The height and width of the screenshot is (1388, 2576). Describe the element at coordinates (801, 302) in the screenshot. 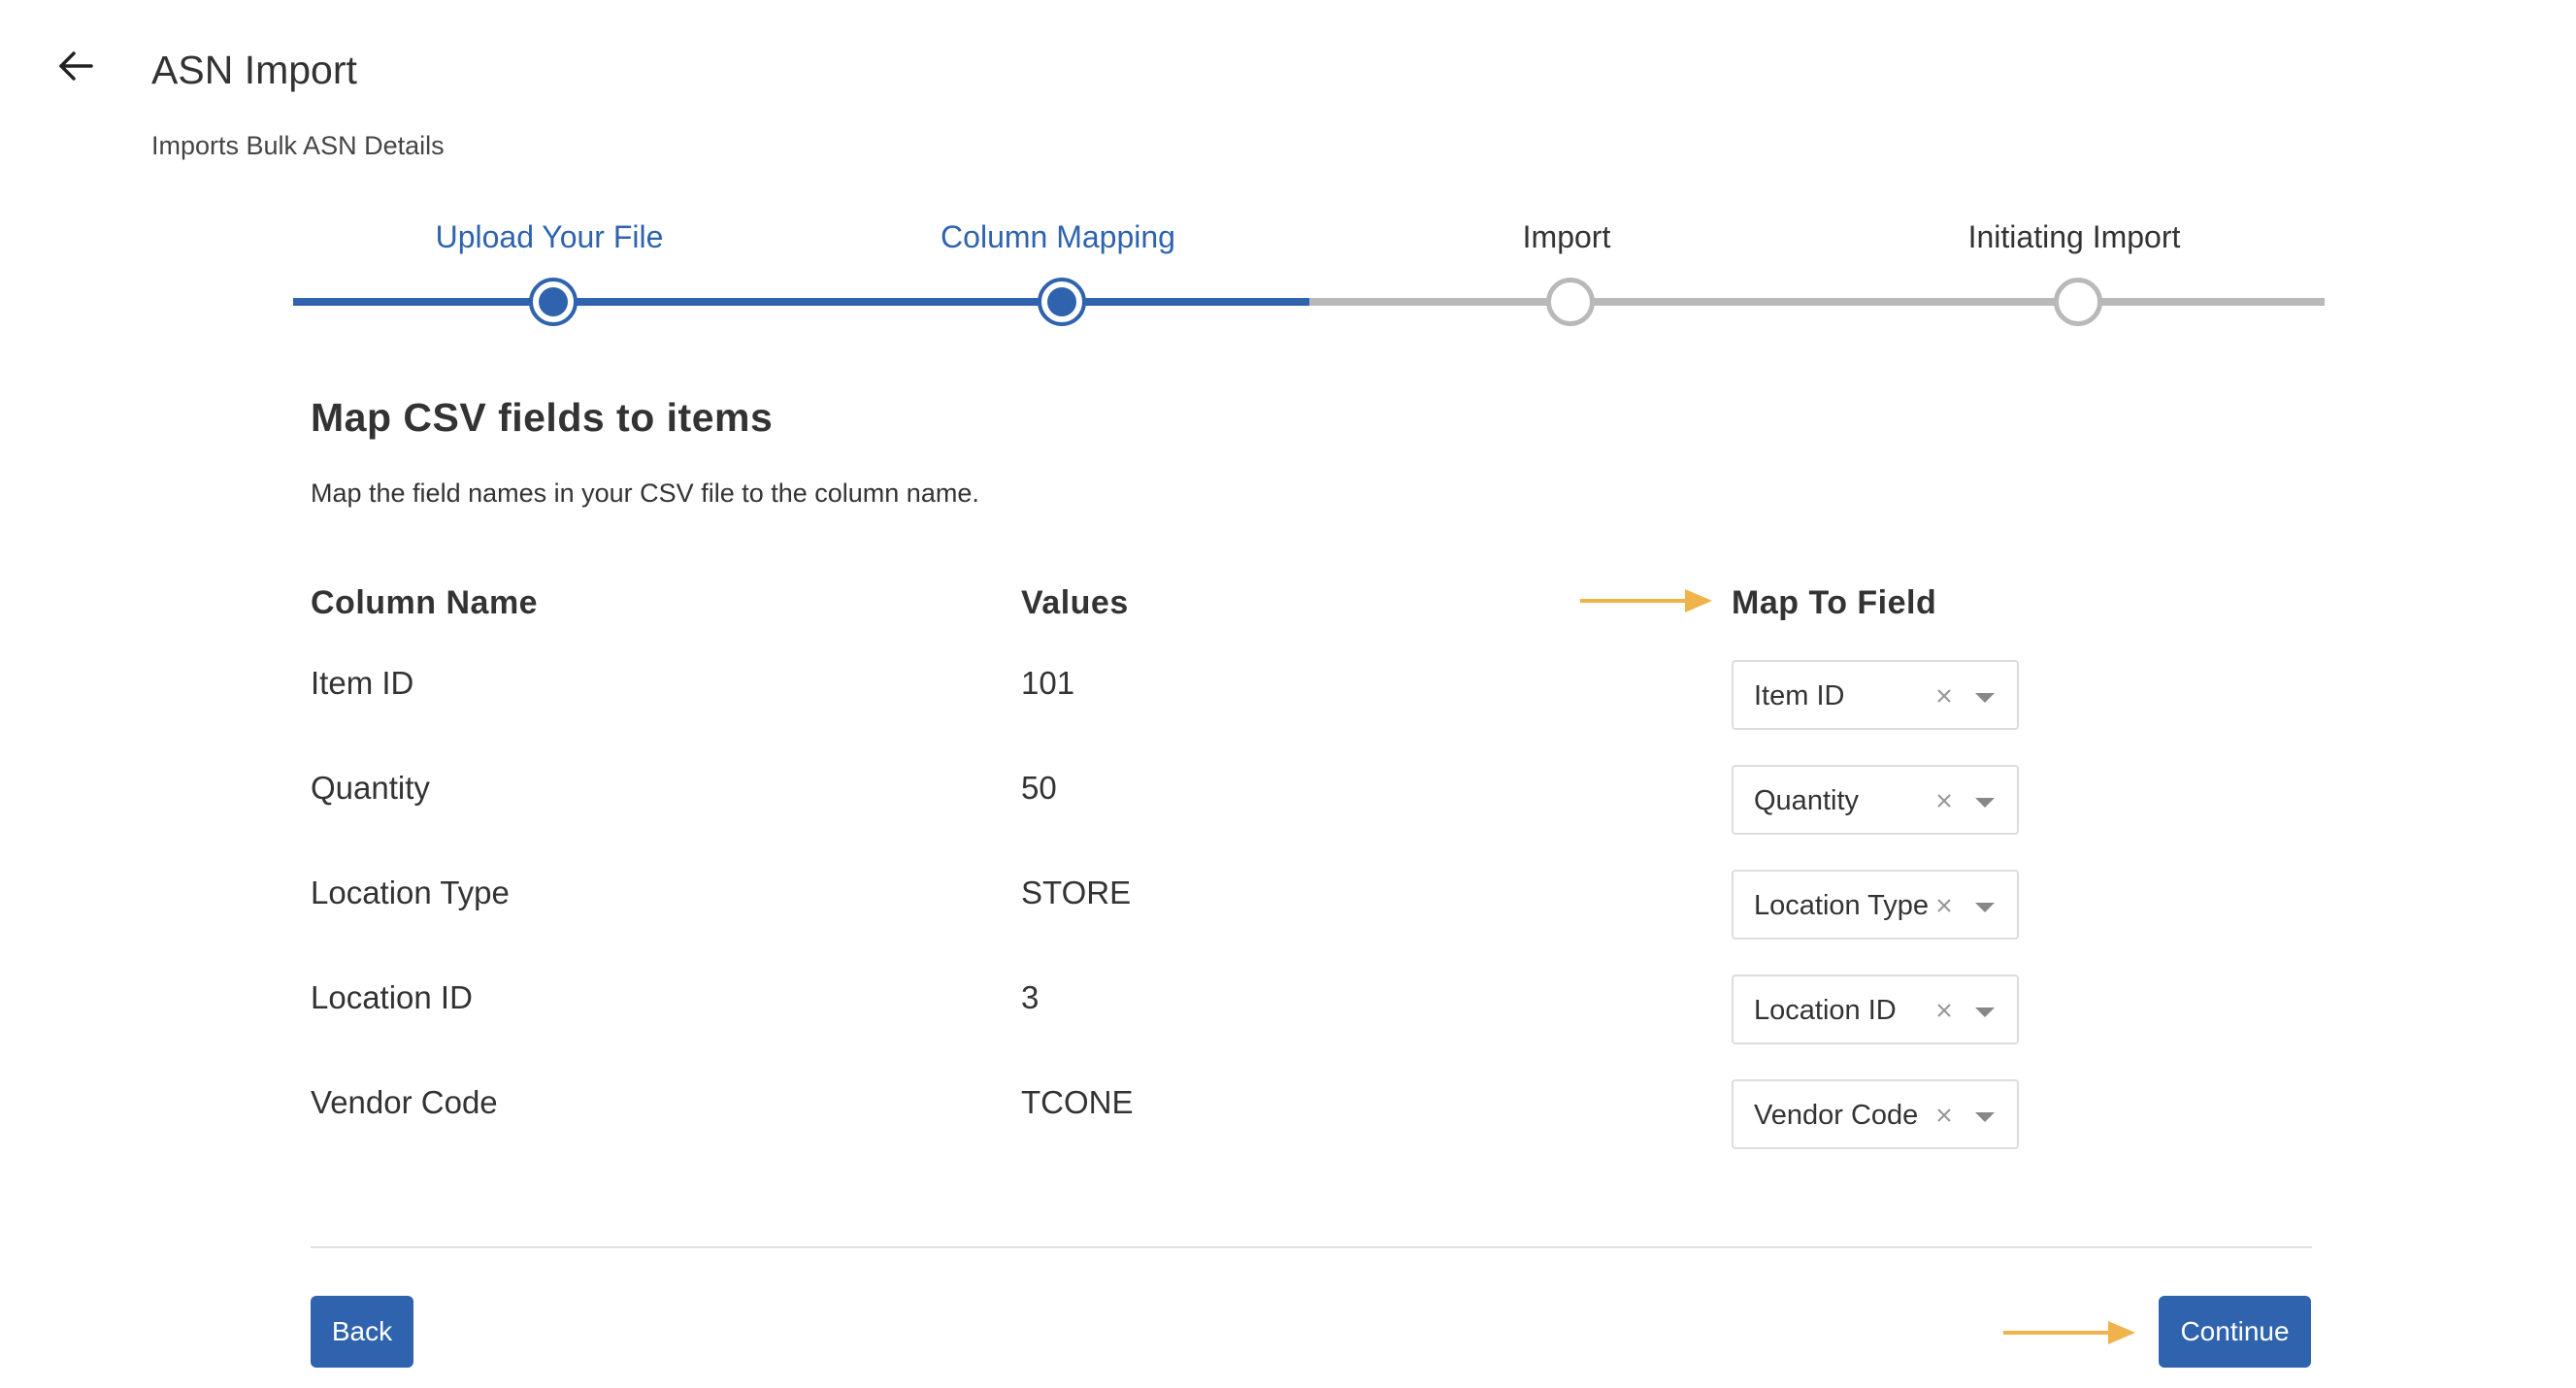

I see `stepper-track-complete` at that location.